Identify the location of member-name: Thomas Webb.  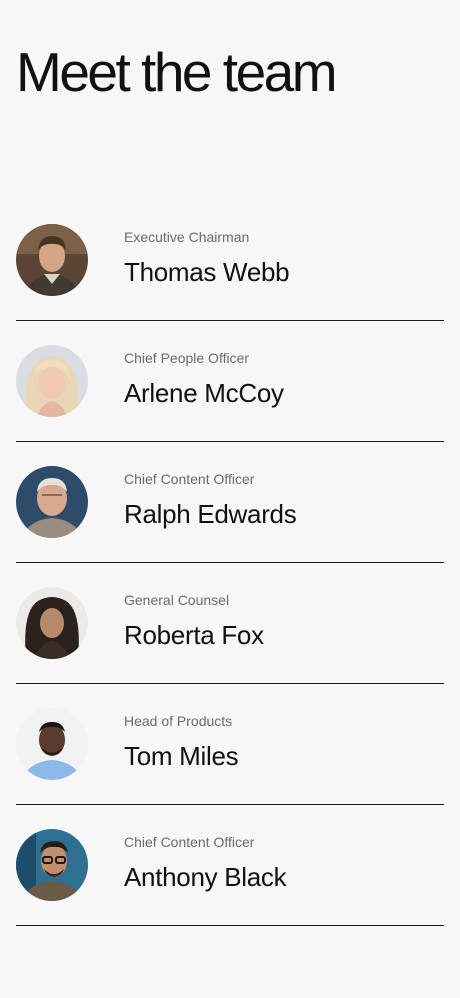
(207, 272).